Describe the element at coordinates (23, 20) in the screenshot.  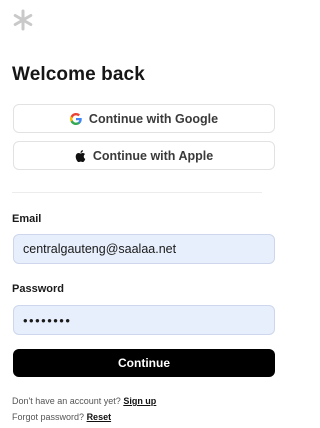
I see `asterisk-logo-icon` at that location.